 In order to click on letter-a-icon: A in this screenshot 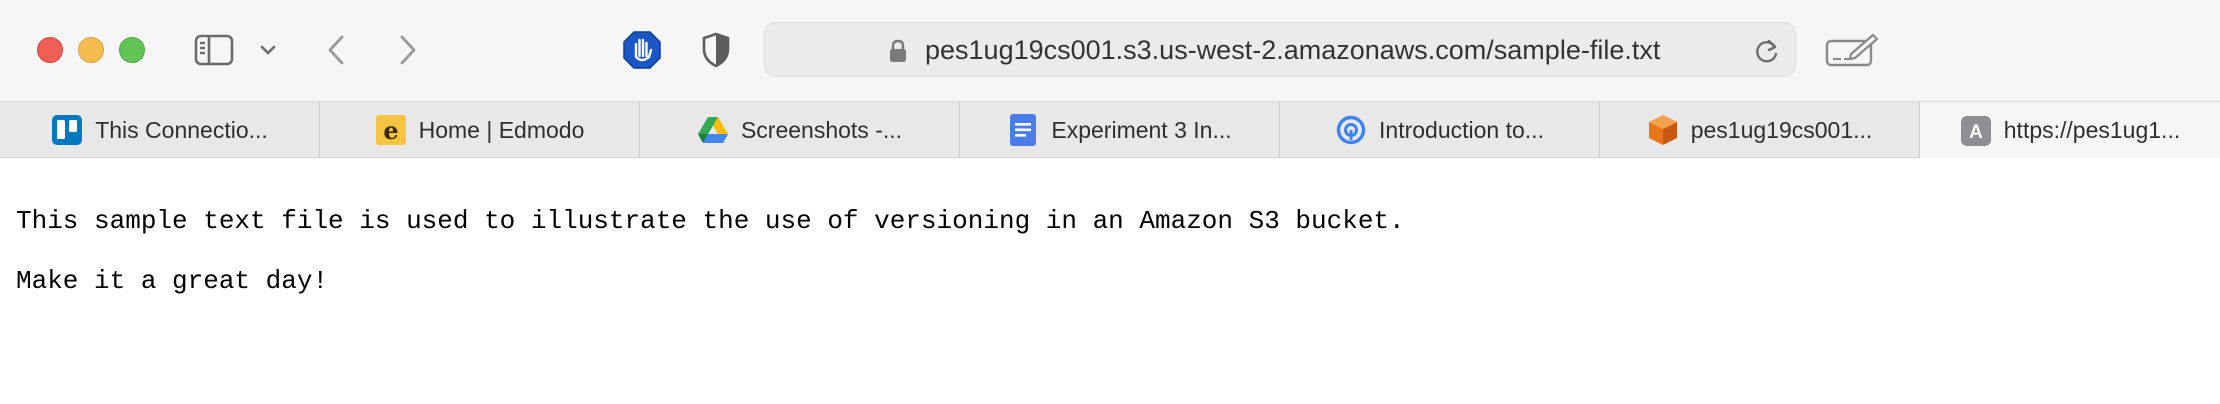, I will do `click(1976, 131)`.